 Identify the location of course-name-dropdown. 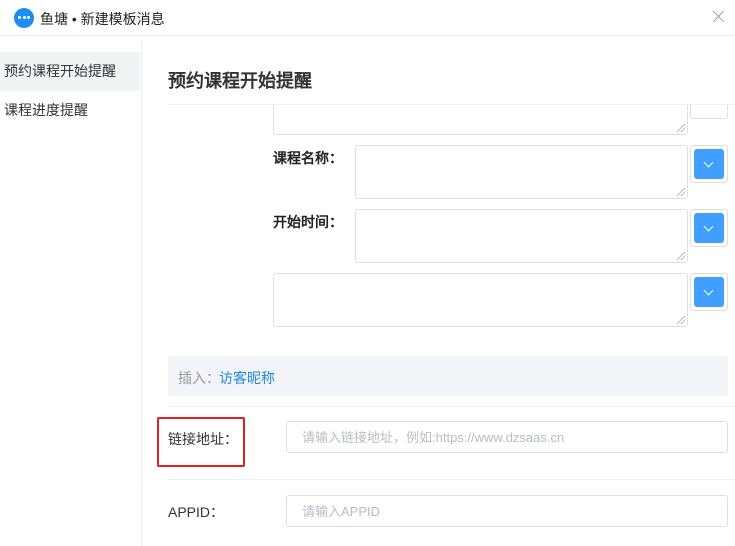
(709, 164).